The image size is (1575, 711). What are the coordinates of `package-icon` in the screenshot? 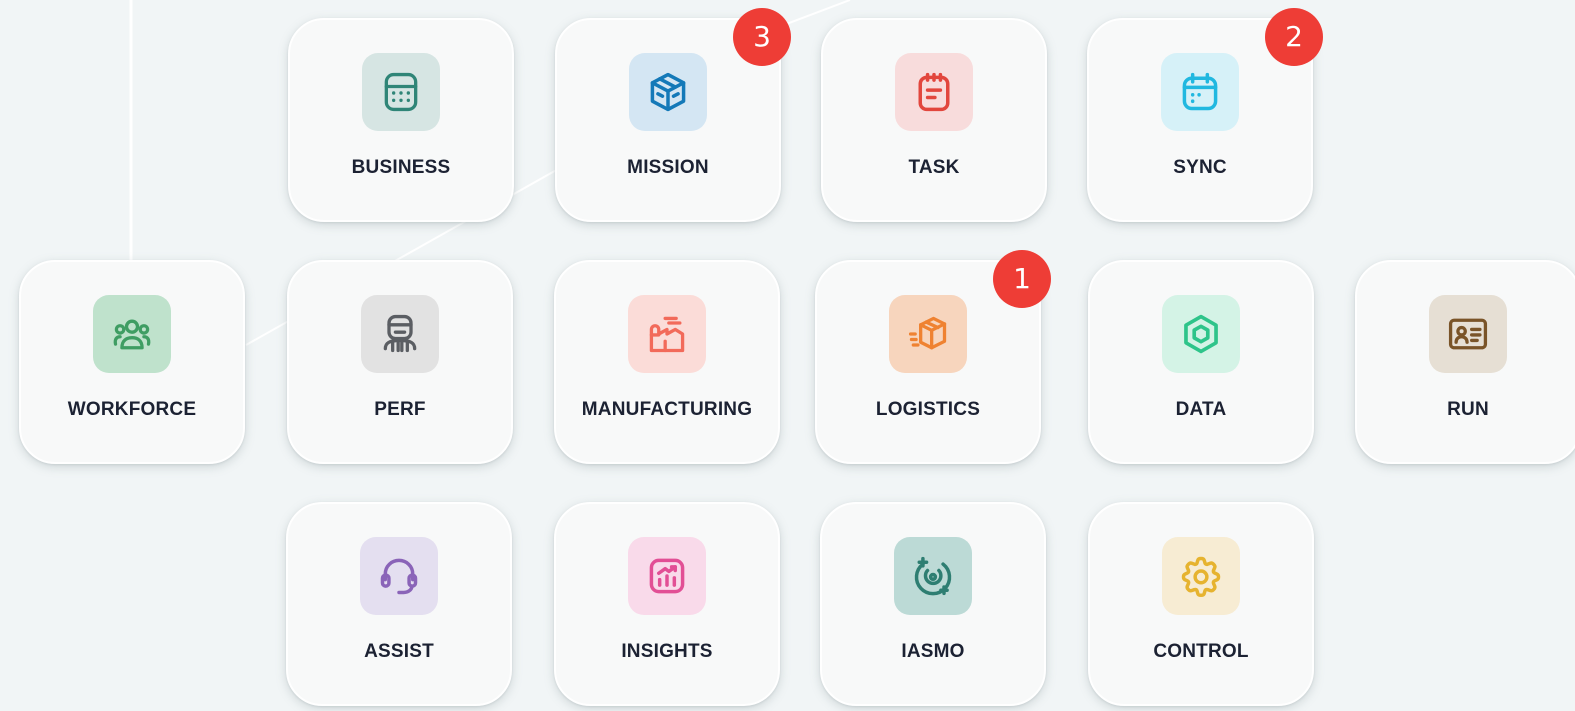 It's located at (927, 333).